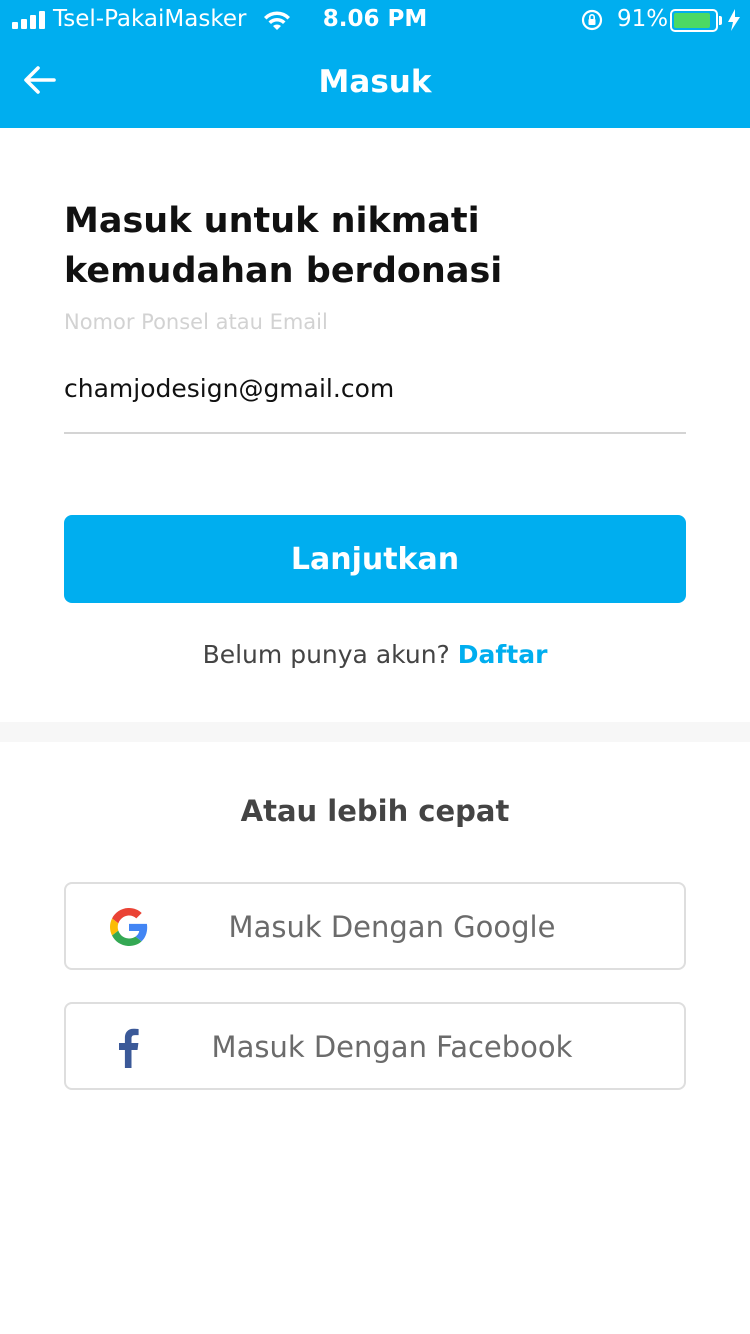 Image resolution: width=750 pixels, height=1334 pixels. I want to click on login-heading: Masuk untuk nikmati kemudahan berdonasi, so click(283, 246).